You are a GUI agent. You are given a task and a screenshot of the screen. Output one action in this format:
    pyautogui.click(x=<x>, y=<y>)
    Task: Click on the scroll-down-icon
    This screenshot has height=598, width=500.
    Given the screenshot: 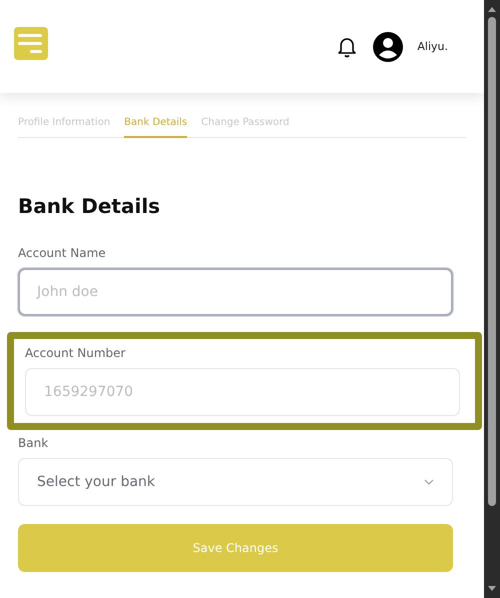 What is the action you would take?
    pyautogui.click(x=492, y=589)
    